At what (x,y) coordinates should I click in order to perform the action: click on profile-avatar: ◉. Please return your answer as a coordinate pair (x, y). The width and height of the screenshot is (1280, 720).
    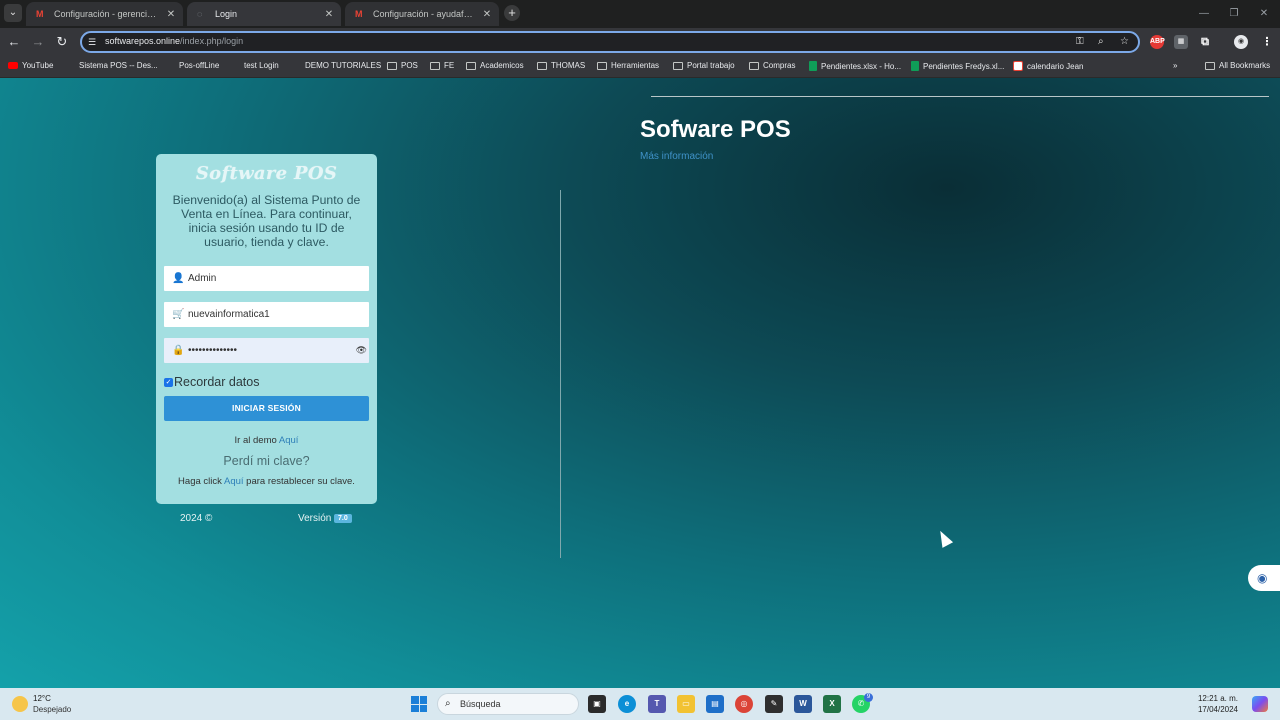
    Looking at the image, I should click on (1241, 42).